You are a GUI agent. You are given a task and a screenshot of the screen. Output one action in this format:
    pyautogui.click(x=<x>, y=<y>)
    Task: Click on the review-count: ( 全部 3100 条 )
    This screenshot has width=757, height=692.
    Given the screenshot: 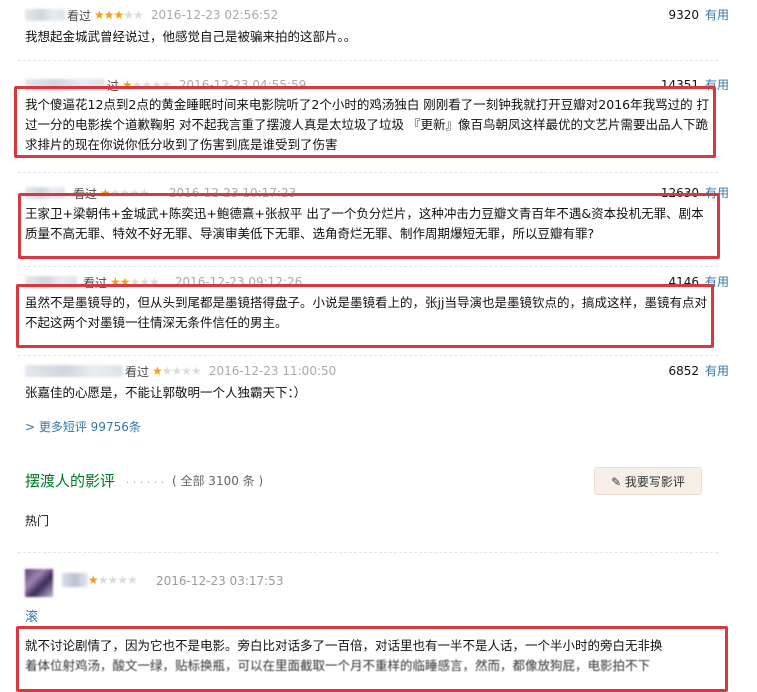 What is the action you would take?
    pyautogui.click(x=218, y=481)
    